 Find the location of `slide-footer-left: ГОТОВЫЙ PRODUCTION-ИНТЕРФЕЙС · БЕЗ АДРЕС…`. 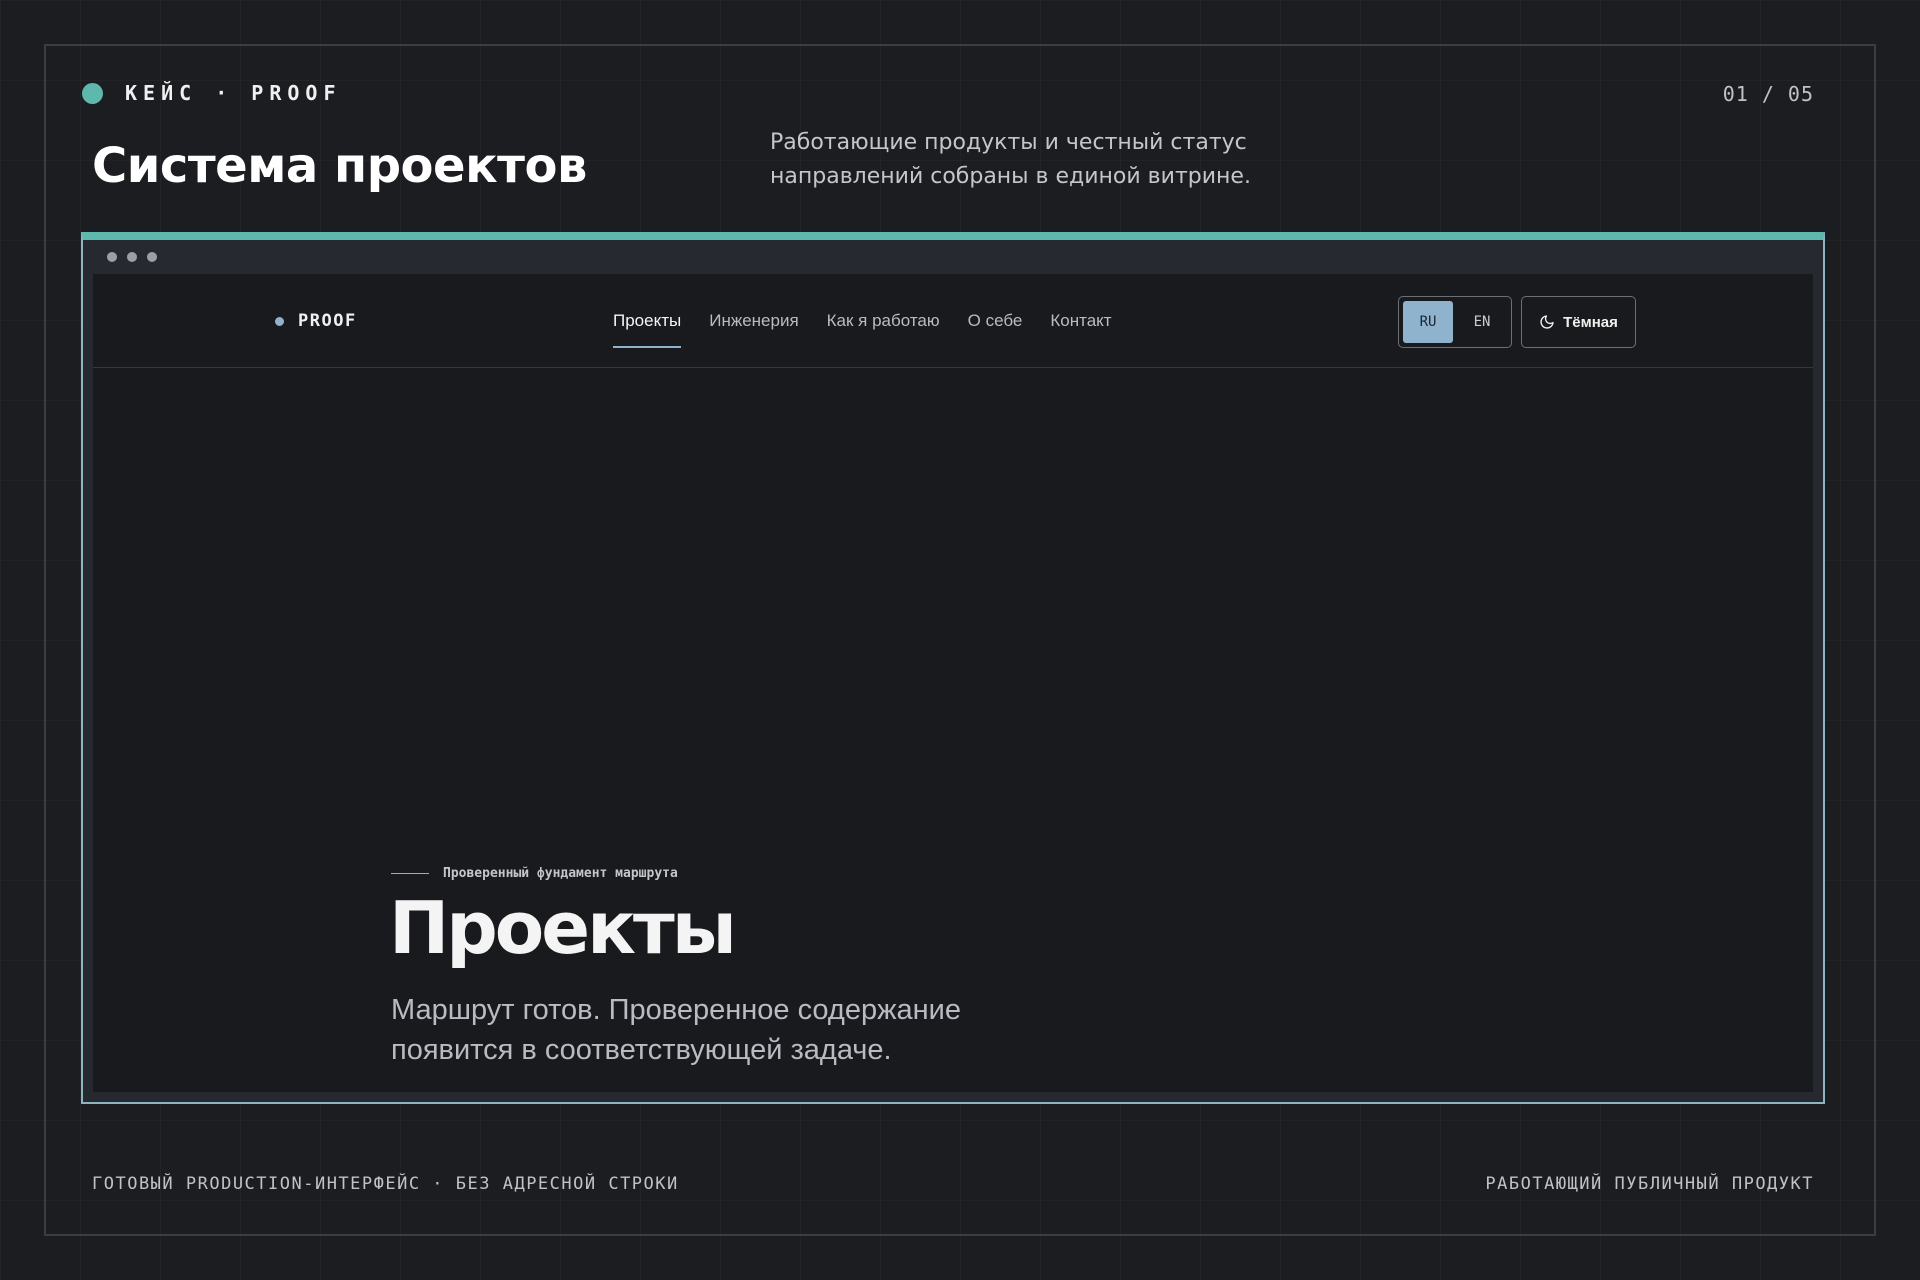

slide-footer-left: ГОТОВЫЙ PRODUCTION-ИНТЕРФЕЙС · БЕЗ АДРЕС… is located at coordinates (385, 1184).